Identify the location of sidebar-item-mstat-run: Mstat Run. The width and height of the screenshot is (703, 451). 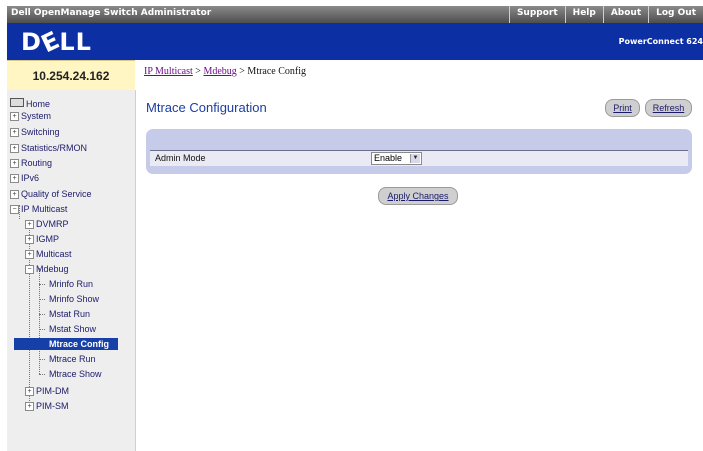
(69, 314).